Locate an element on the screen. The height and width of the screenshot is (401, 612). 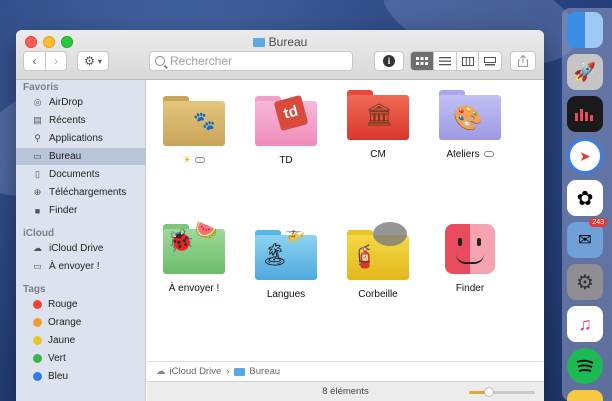
paw-folder-icon: 🐾 is located at coordinates (194, 121).